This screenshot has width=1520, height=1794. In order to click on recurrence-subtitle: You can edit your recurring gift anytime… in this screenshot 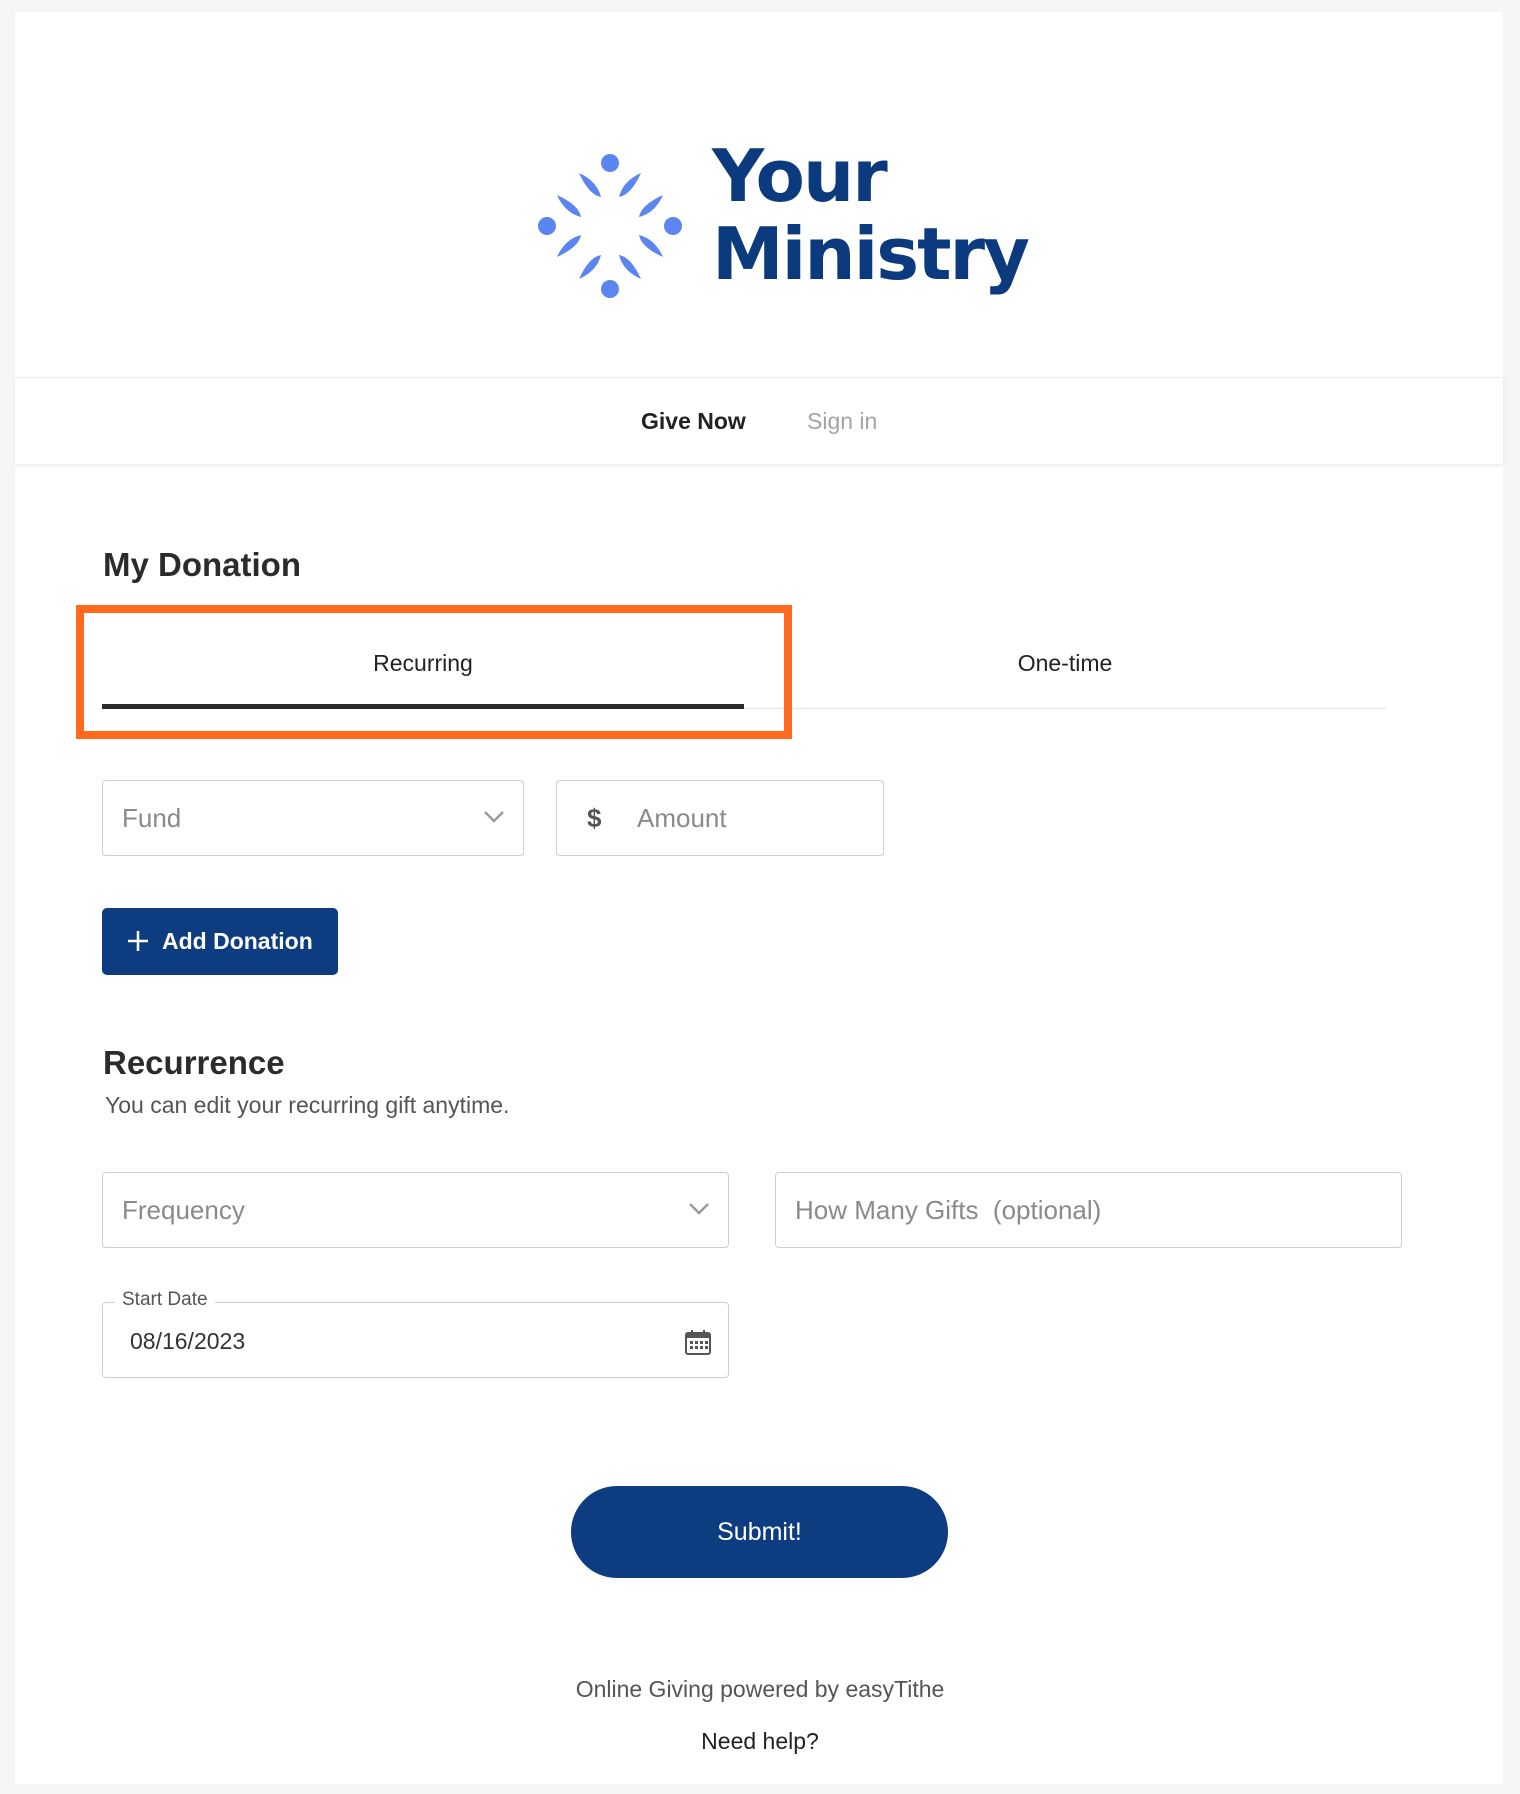, I will do `click(307, 1105)`.